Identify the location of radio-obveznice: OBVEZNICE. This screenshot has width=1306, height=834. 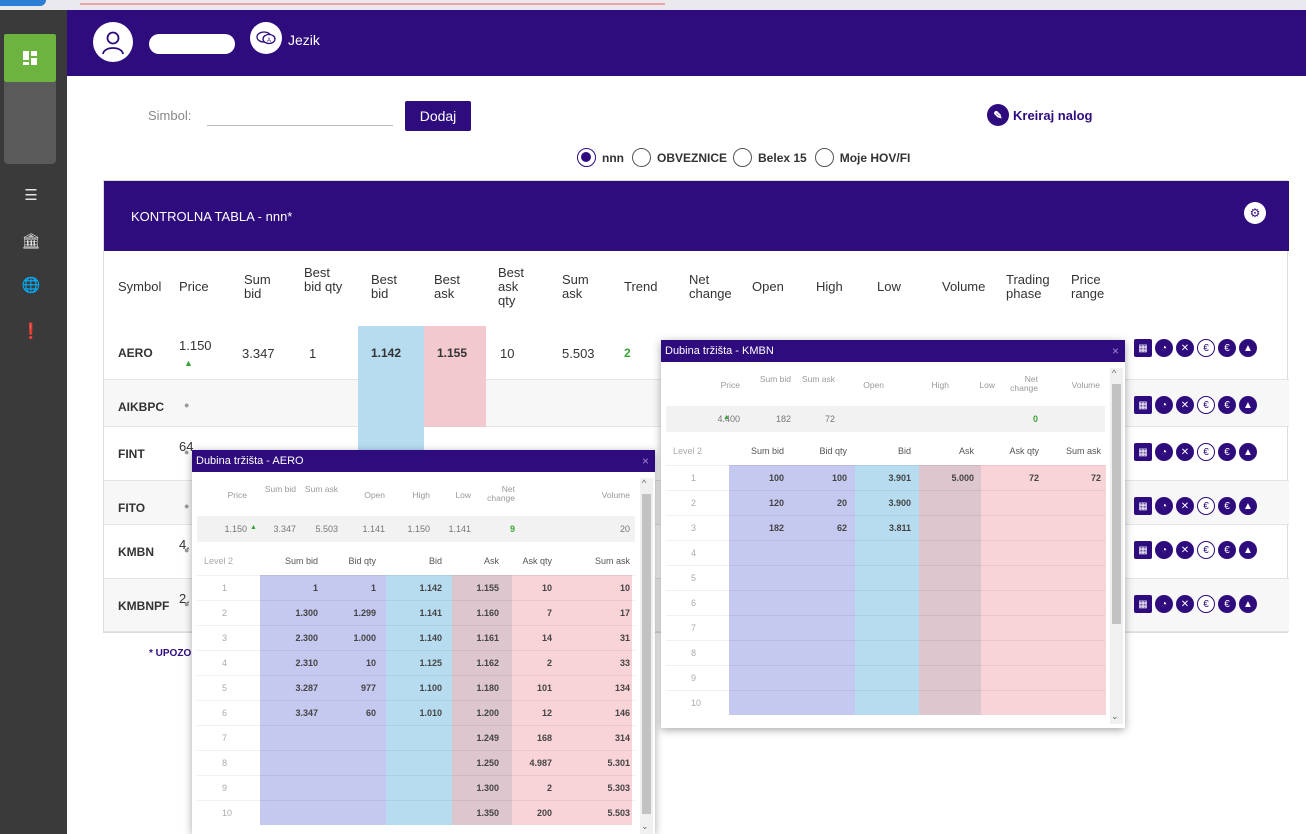
(679, 157).